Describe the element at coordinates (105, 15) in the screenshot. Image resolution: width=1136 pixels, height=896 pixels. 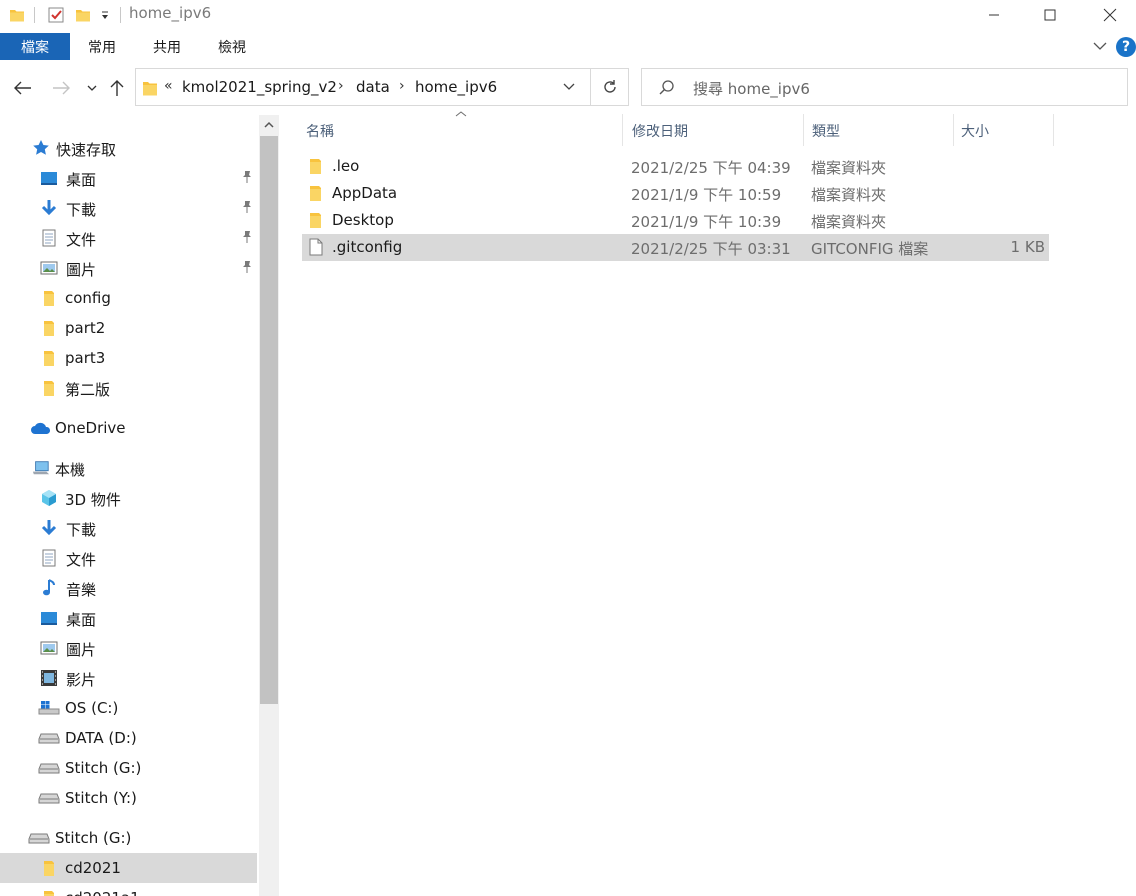
I see `customize-toolbar-icon` at that location.